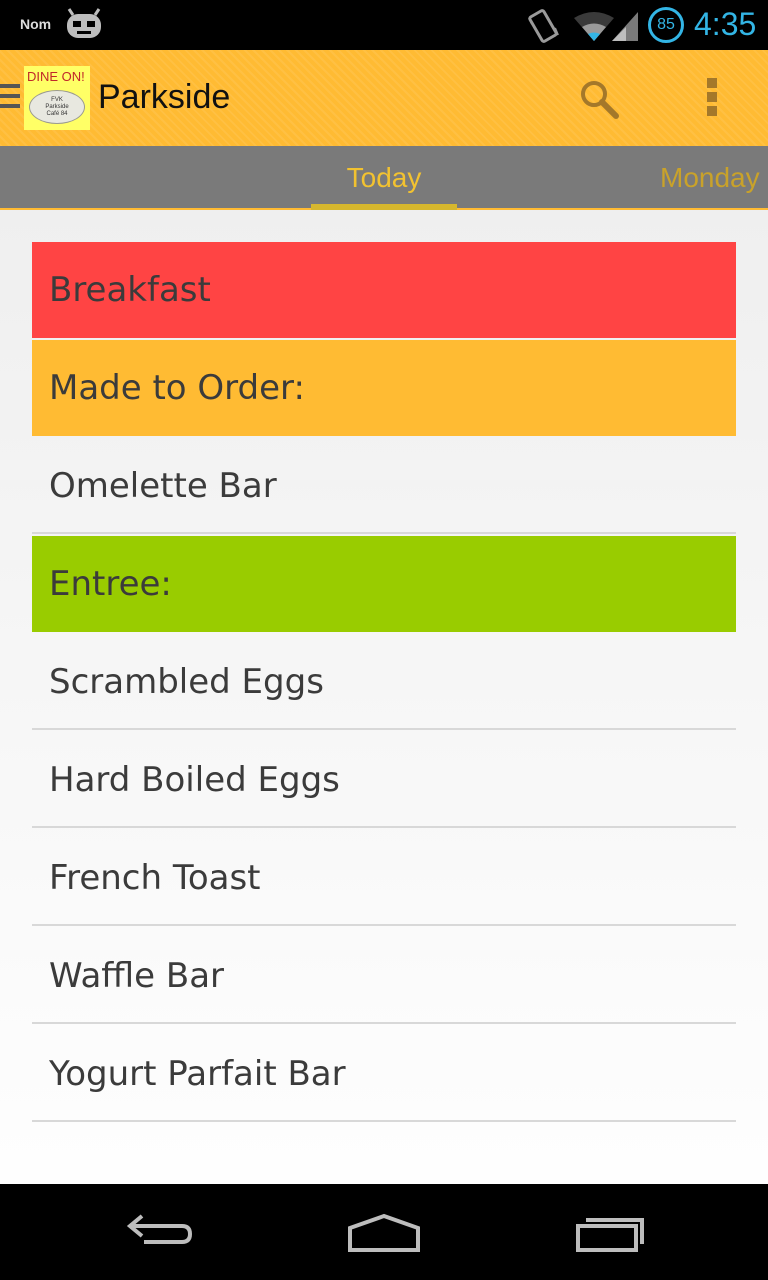 Image resolution: width=768 pixels, height=1280 pixels. I want to click on list-item: Omelette Bar, so click(384, 486).